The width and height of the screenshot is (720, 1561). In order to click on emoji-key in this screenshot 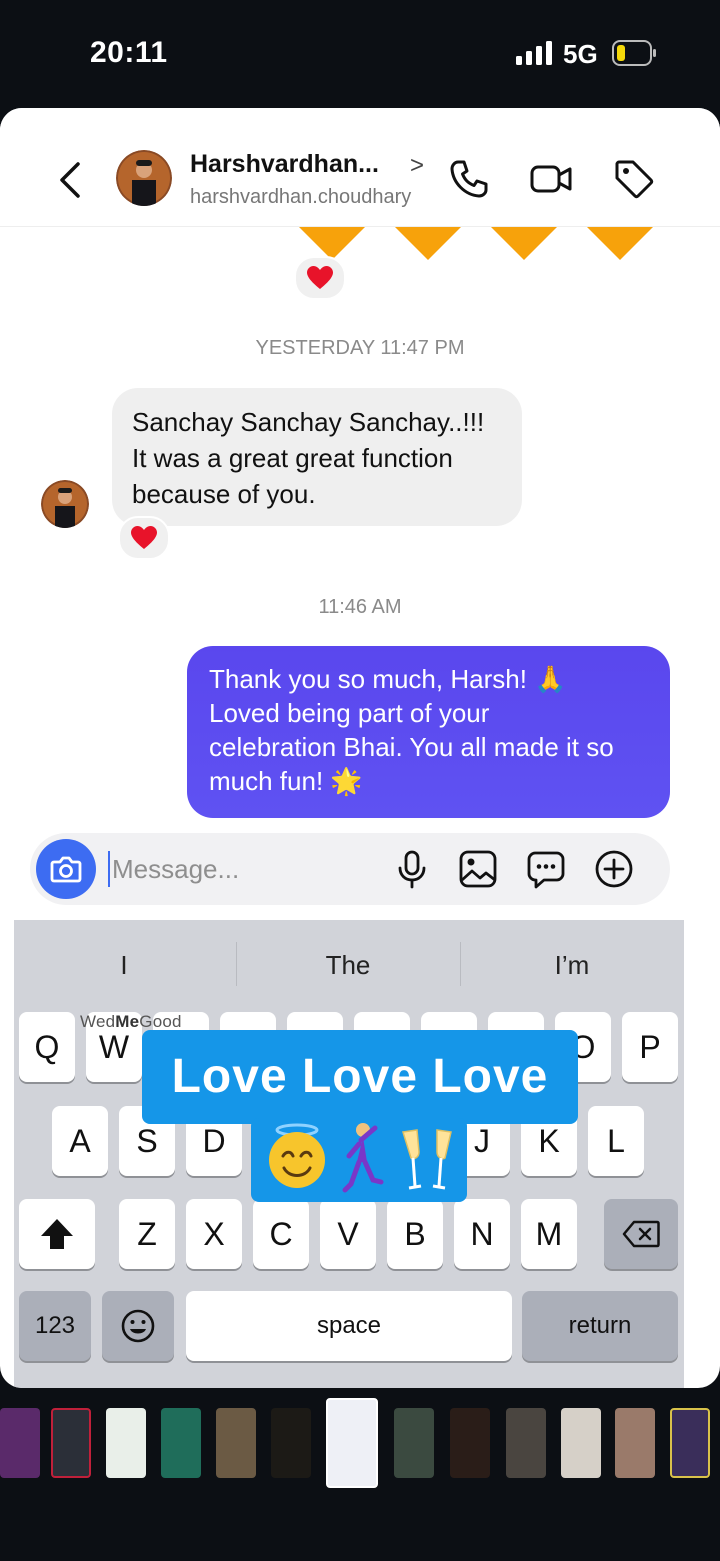, I will do `click(138, 1326)`.